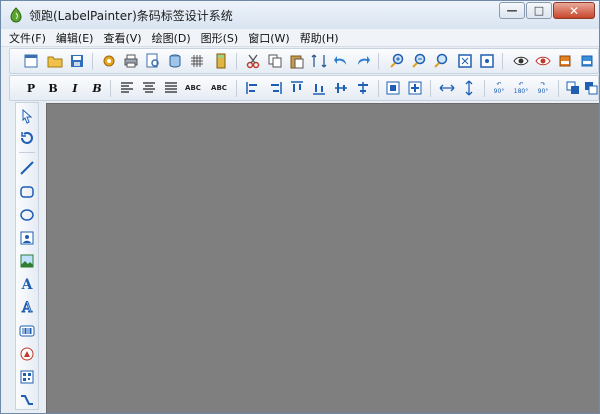  Describe the element at coordinates (27, 215) in the screenshot. I see `ellipse-tool` at that location.